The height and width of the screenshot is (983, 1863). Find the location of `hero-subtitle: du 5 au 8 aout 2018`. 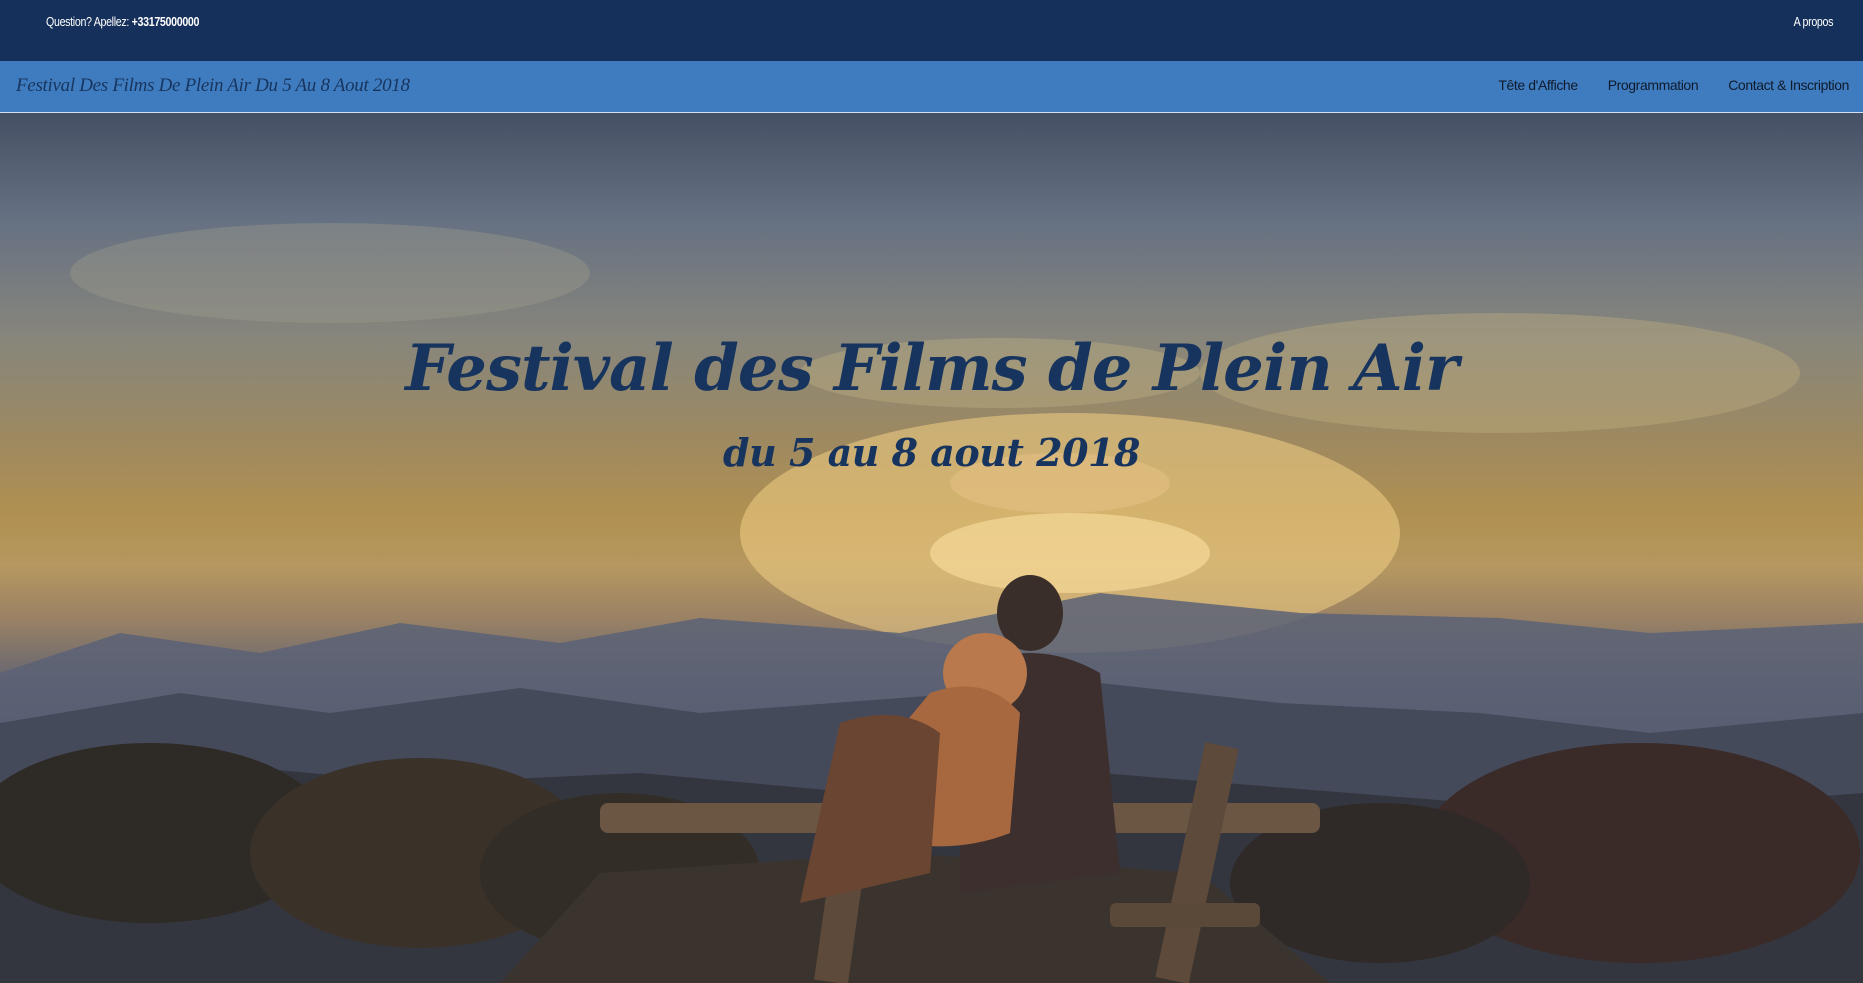

hero-subtitle: du 5 au 8 aout 2018 is located at coordinates (931, 452).